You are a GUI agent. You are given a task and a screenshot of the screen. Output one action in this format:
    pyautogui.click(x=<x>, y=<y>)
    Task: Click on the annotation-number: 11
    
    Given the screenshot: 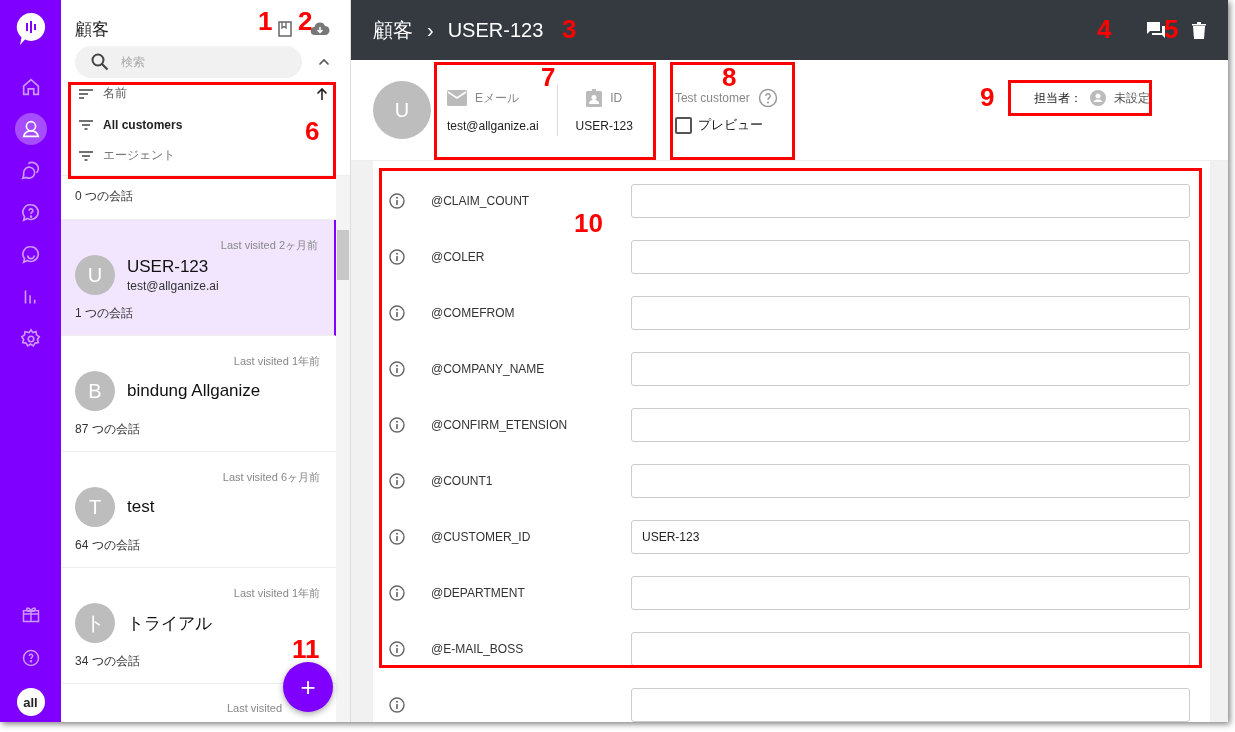 What is the action you would take?
    pyautogui.click(x=306, y=649)
    